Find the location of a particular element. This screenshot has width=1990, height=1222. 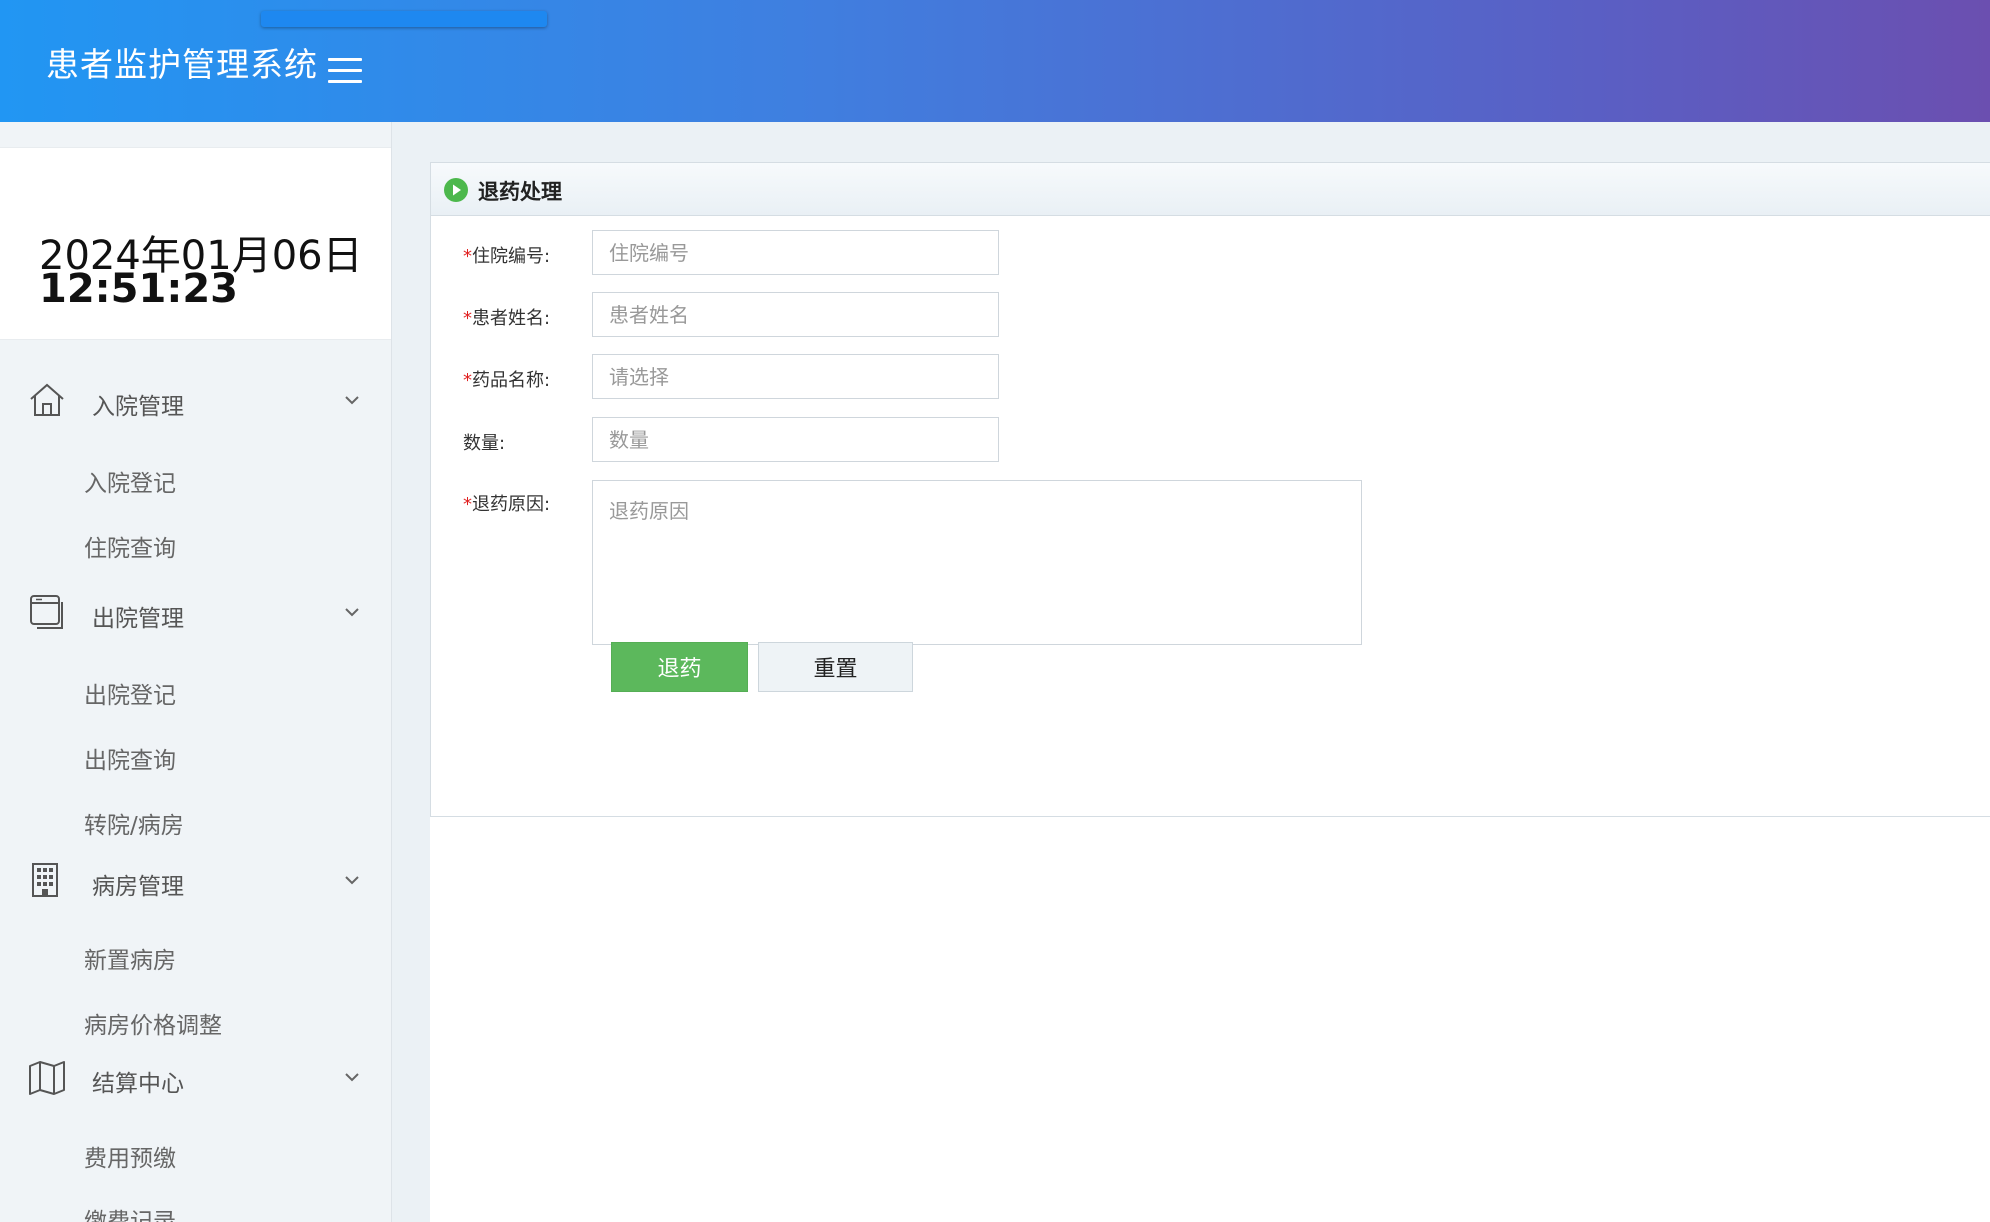

return-drug-button: 退药 is located at coordinates (679, 667).